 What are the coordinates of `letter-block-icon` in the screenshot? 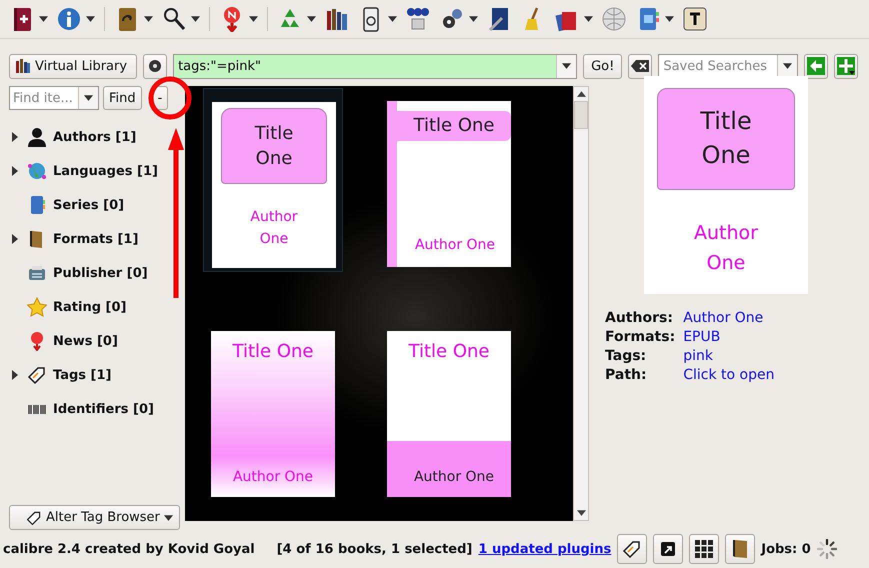 It's located at (695, 19).